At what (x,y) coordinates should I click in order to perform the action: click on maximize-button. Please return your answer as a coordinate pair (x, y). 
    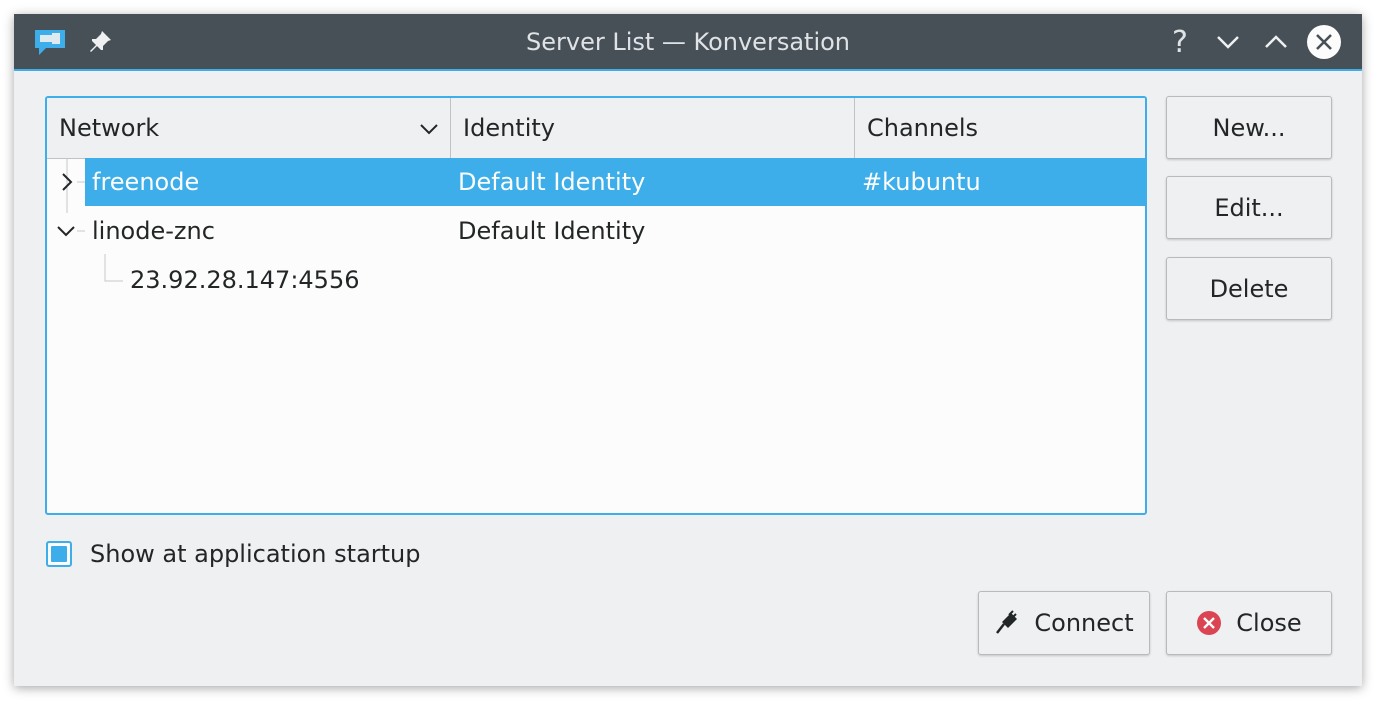
    Looking at the image, I should click on (1276, 42).